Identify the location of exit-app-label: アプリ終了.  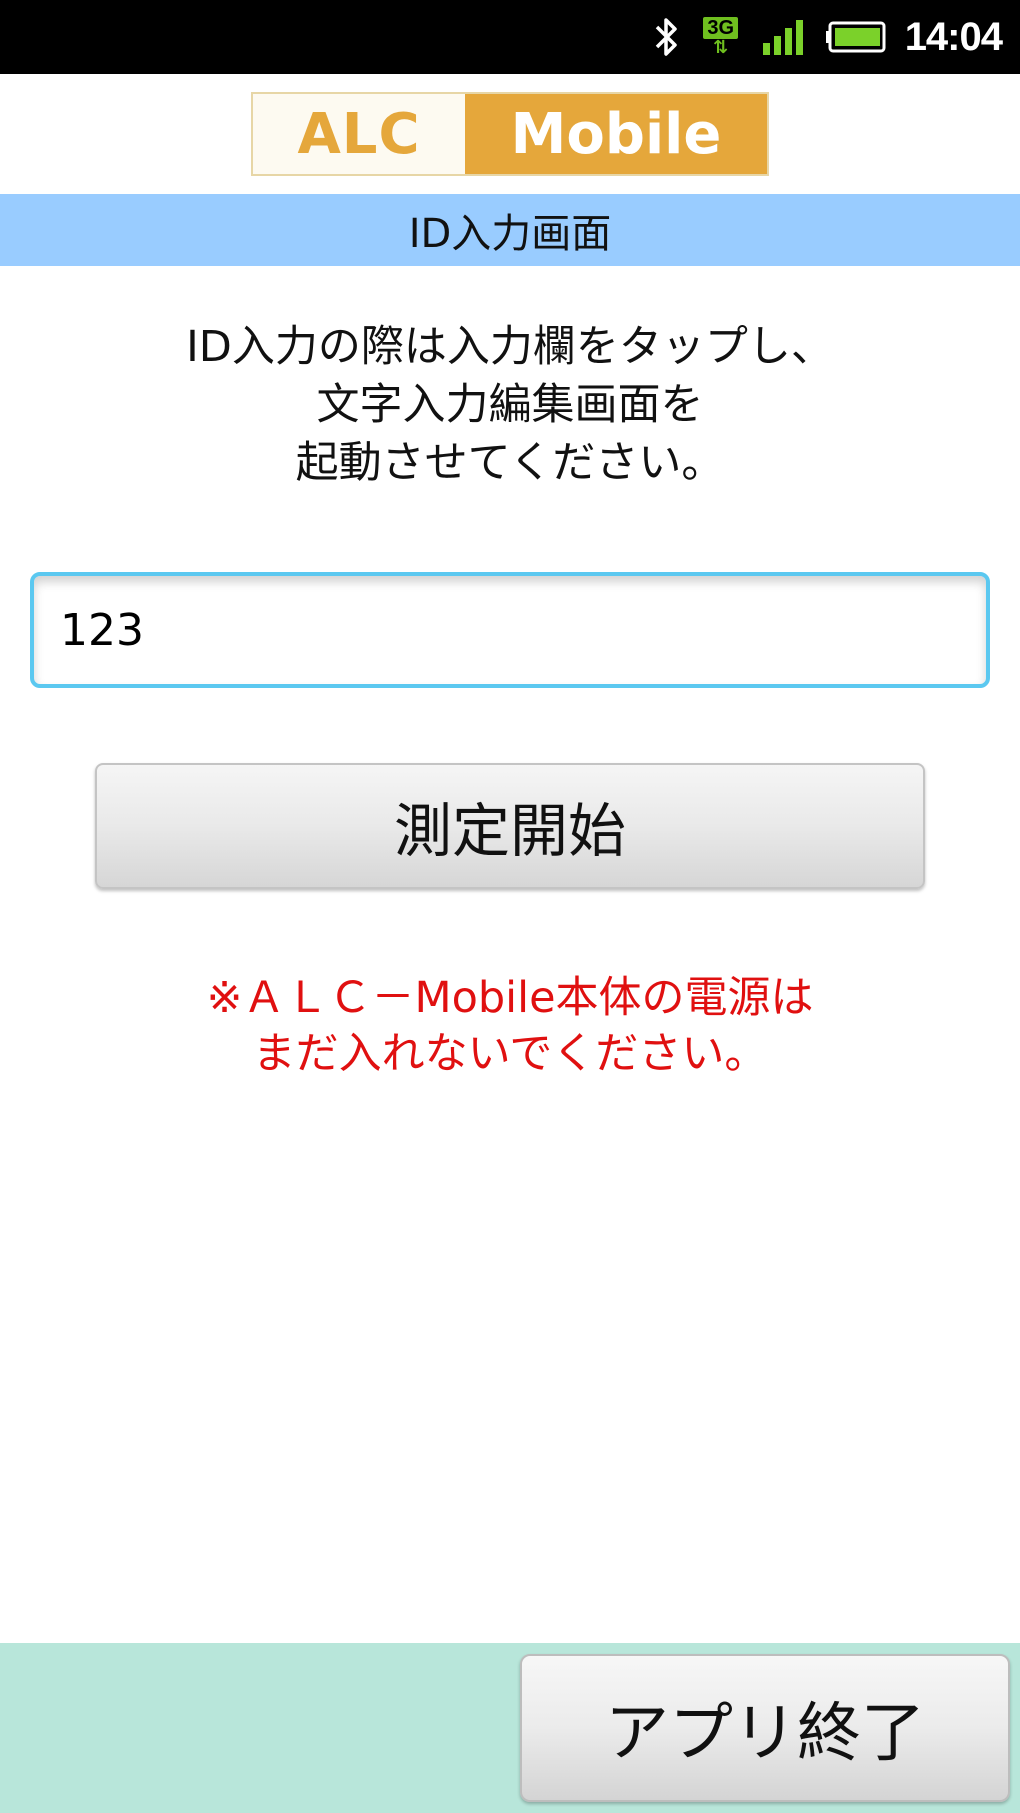
(765, 1734).